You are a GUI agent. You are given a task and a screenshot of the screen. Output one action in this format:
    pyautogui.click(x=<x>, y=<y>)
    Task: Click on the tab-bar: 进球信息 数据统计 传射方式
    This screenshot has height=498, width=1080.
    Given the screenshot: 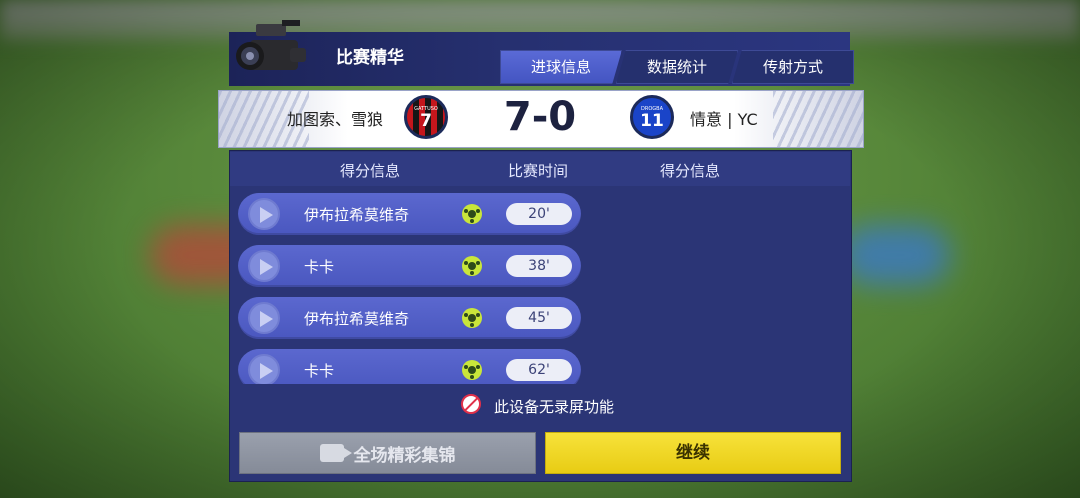 What is the action you would take?
    pyautogui.click(x=677, y=67)
    